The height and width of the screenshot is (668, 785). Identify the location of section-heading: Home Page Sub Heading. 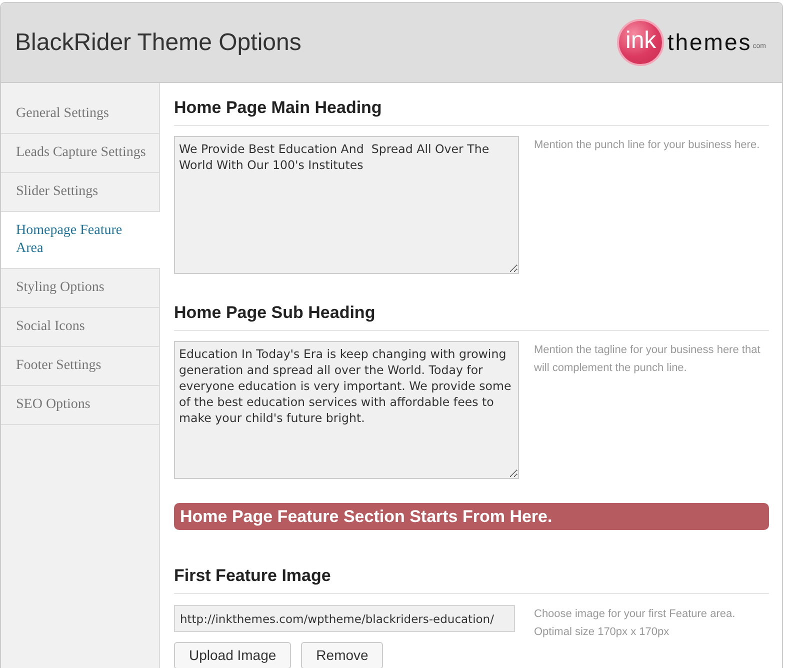
(275, 313).